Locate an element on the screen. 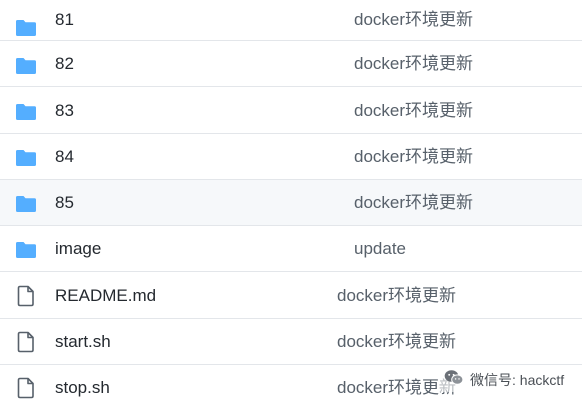 The height and width of the screenshot is (407, 582). item-name: 84 is located at coordinates (64, 157).